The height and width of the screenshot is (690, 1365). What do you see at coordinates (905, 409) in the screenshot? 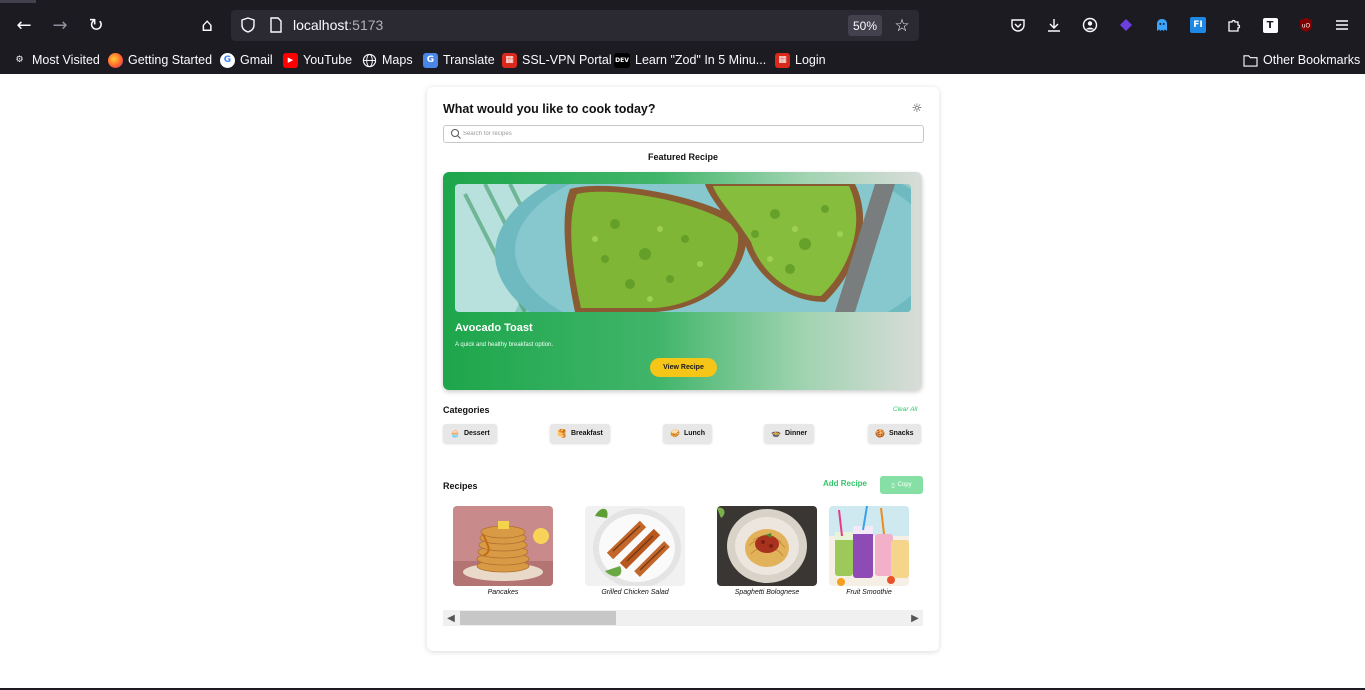
I see `clear-all-link: Clear All` at bounding box center [905, 409].